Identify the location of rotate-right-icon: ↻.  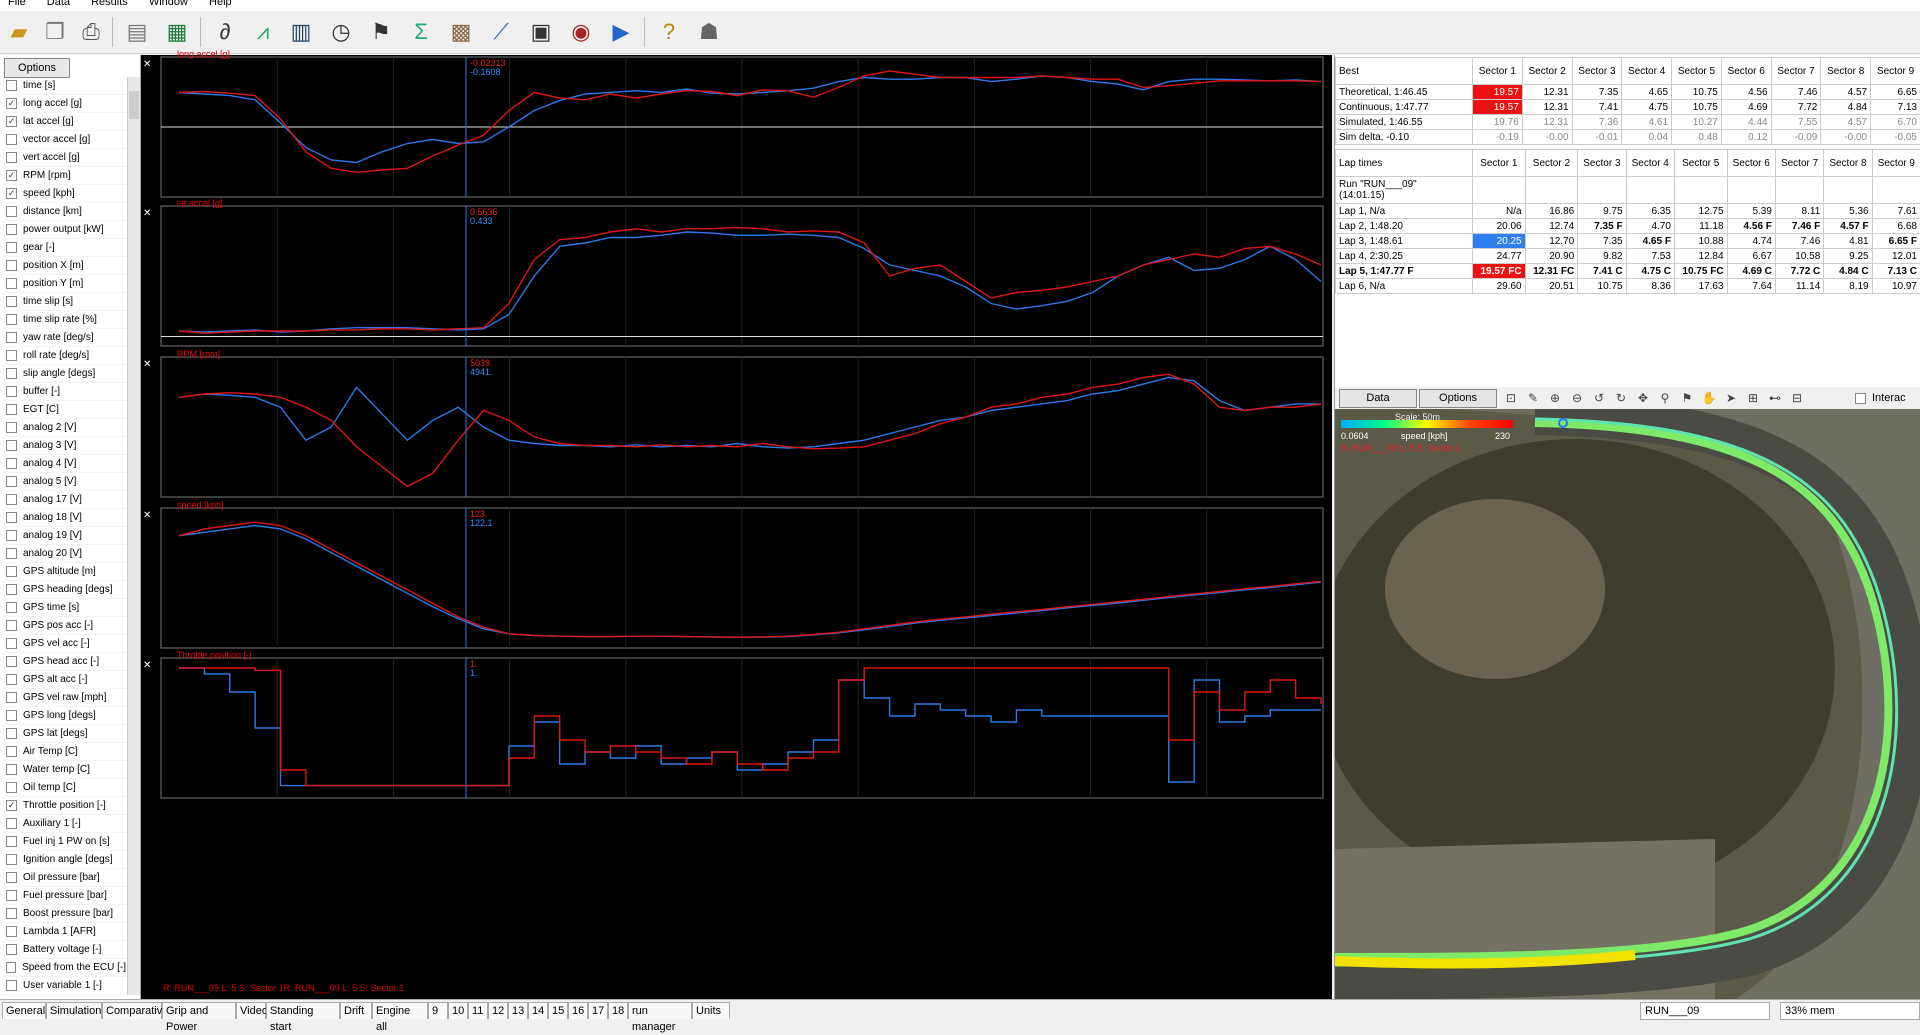
(1621, 398).